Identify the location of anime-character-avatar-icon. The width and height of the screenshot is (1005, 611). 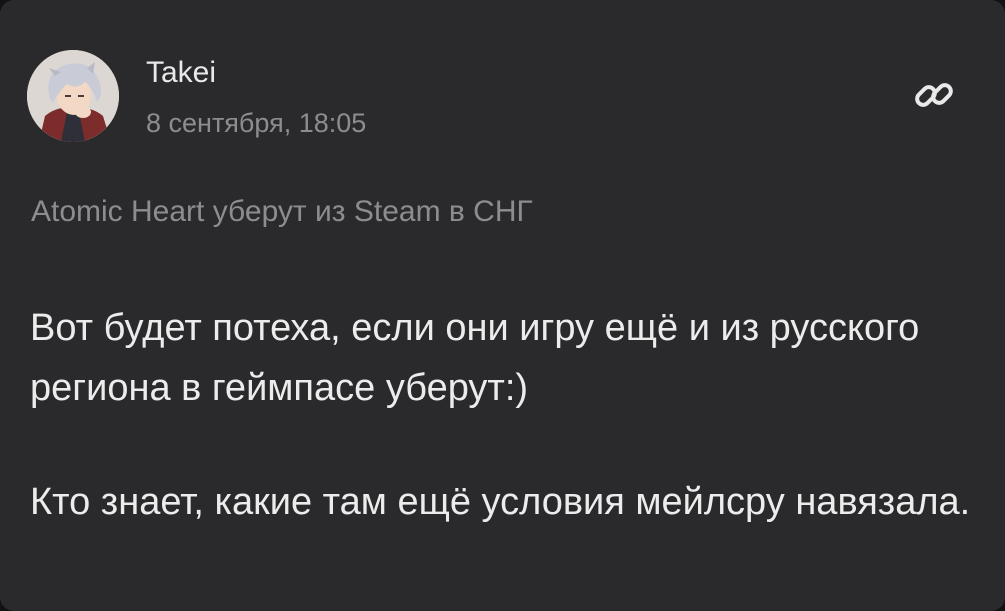
(73, 96).